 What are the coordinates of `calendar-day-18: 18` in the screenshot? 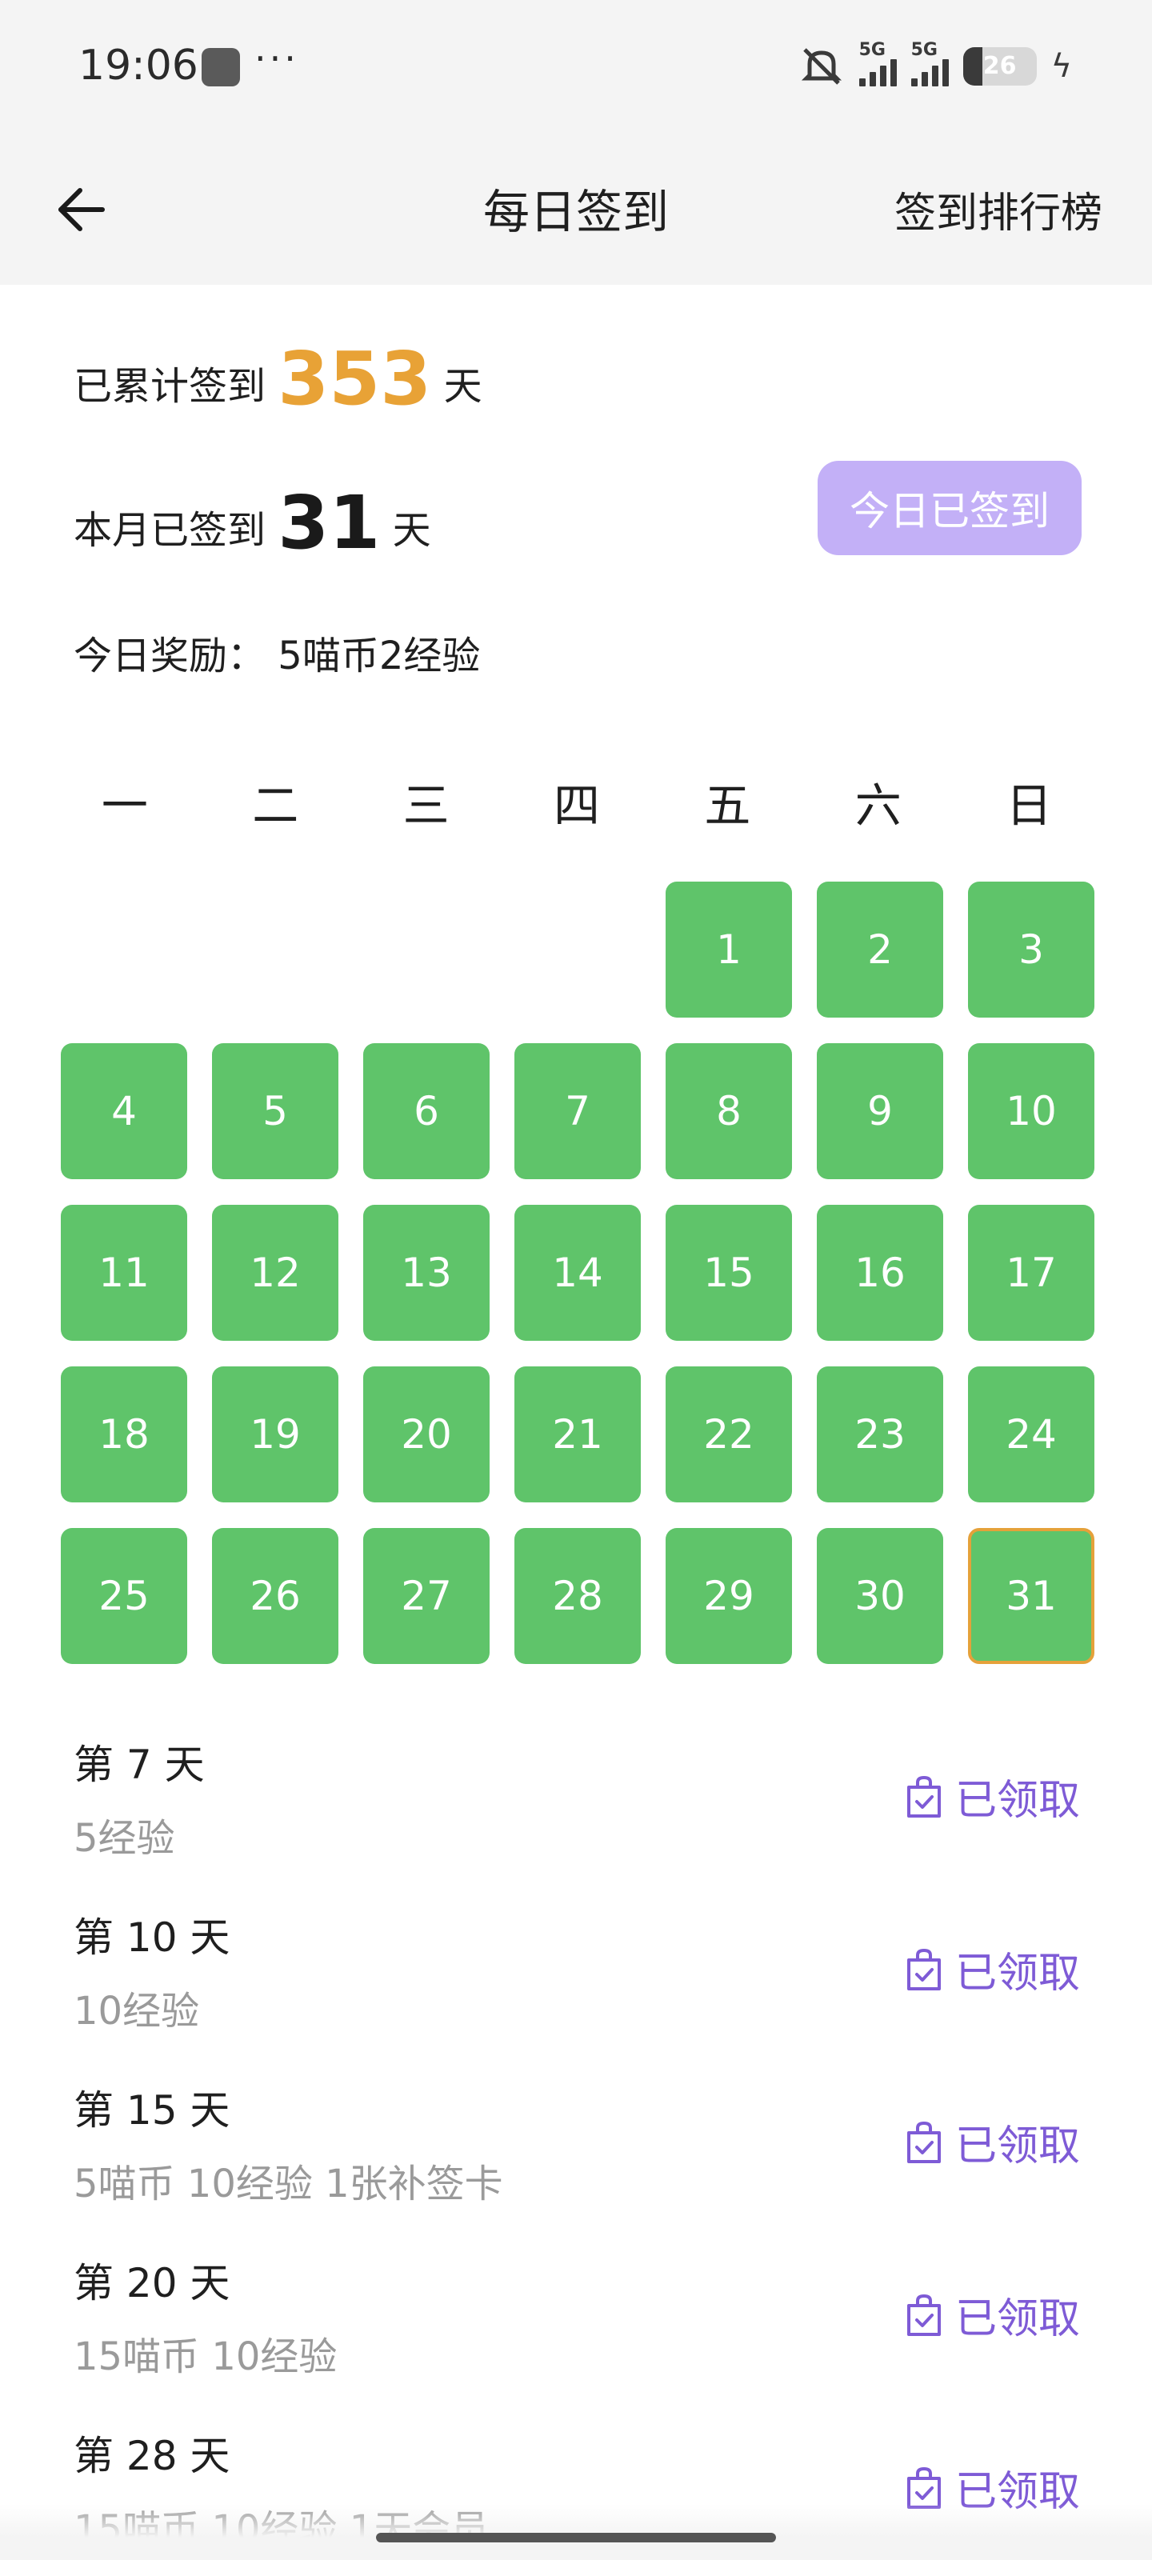 It's located at (124, 1434).